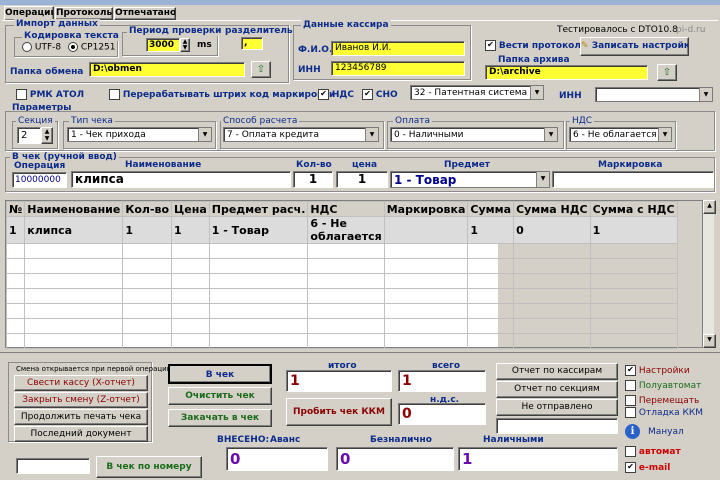  What do you see at coordinates (220, 418) in the screenshot?
I see `close-check-button: Закачать в чек` at bounding box center [220, 418].